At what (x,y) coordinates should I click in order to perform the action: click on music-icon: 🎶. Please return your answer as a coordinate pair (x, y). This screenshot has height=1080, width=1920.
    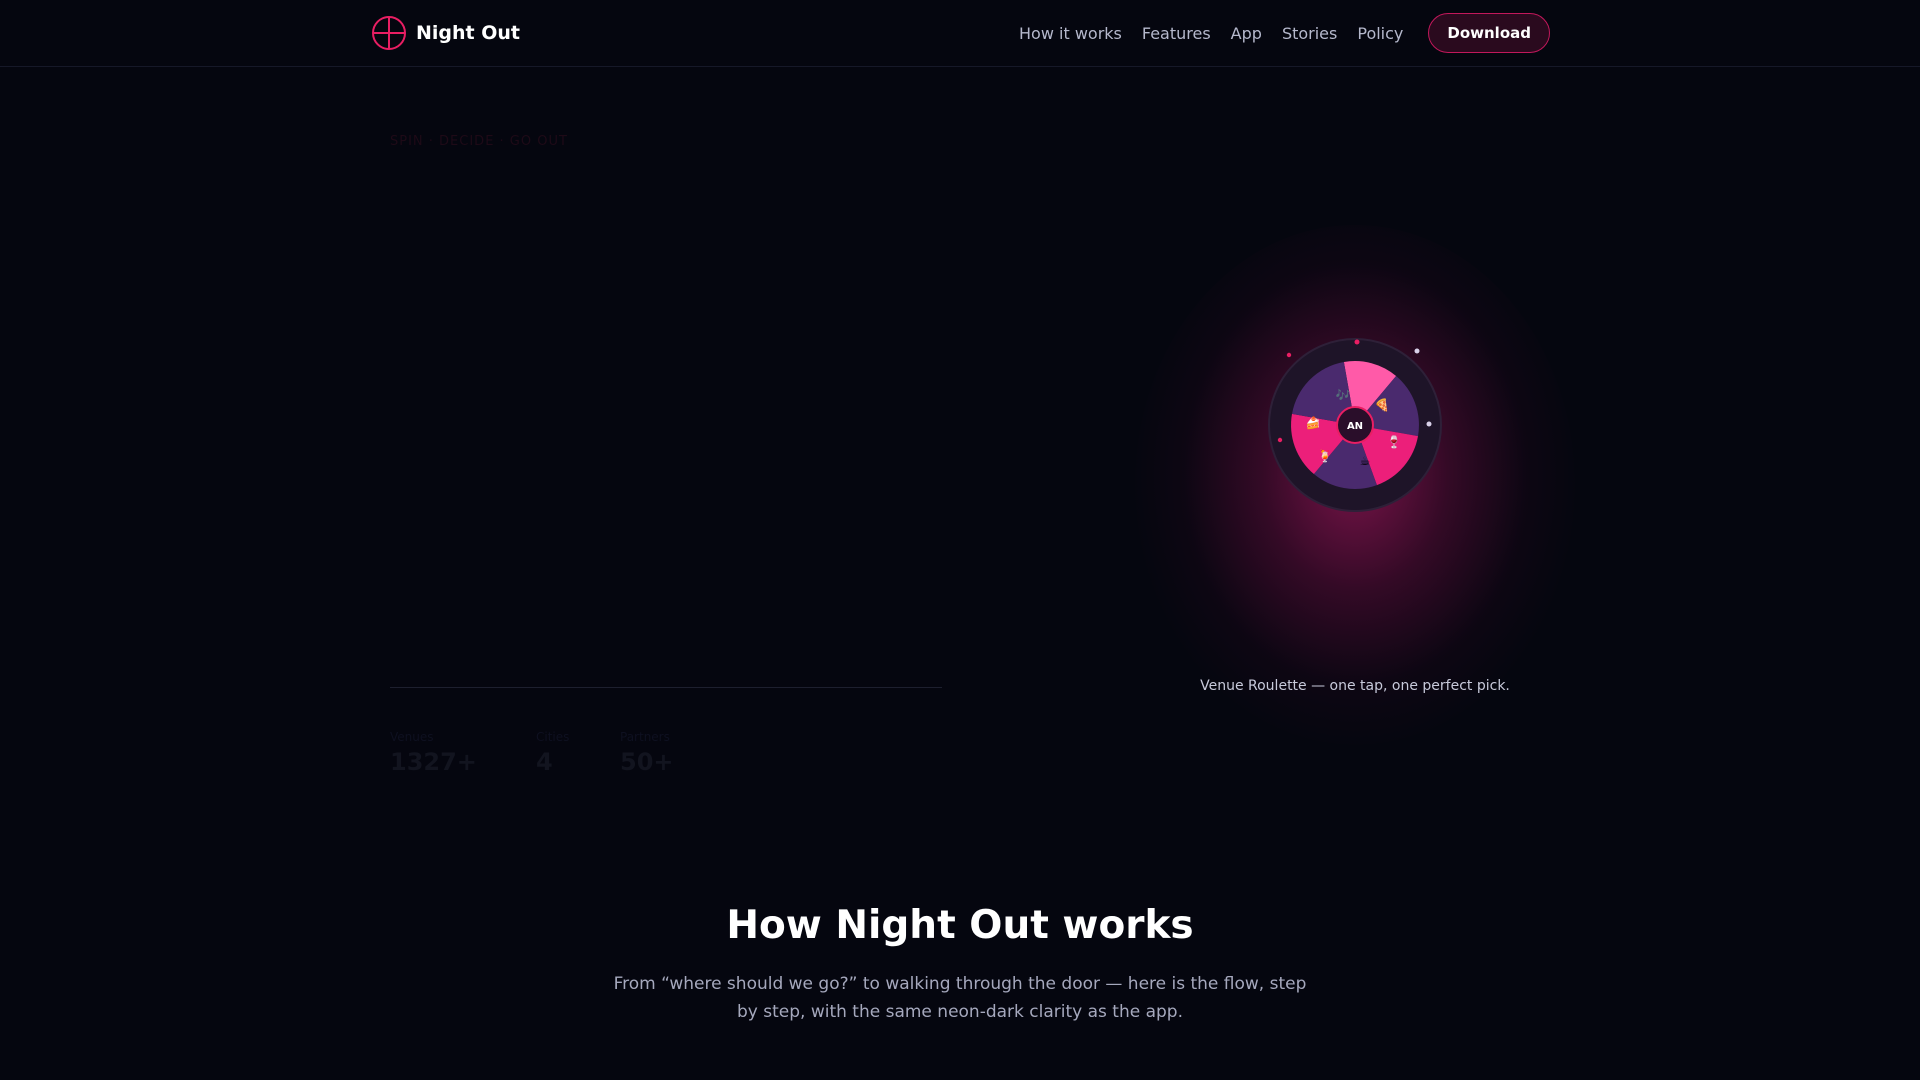
    Looking at the image, I should click on (1343, 395).